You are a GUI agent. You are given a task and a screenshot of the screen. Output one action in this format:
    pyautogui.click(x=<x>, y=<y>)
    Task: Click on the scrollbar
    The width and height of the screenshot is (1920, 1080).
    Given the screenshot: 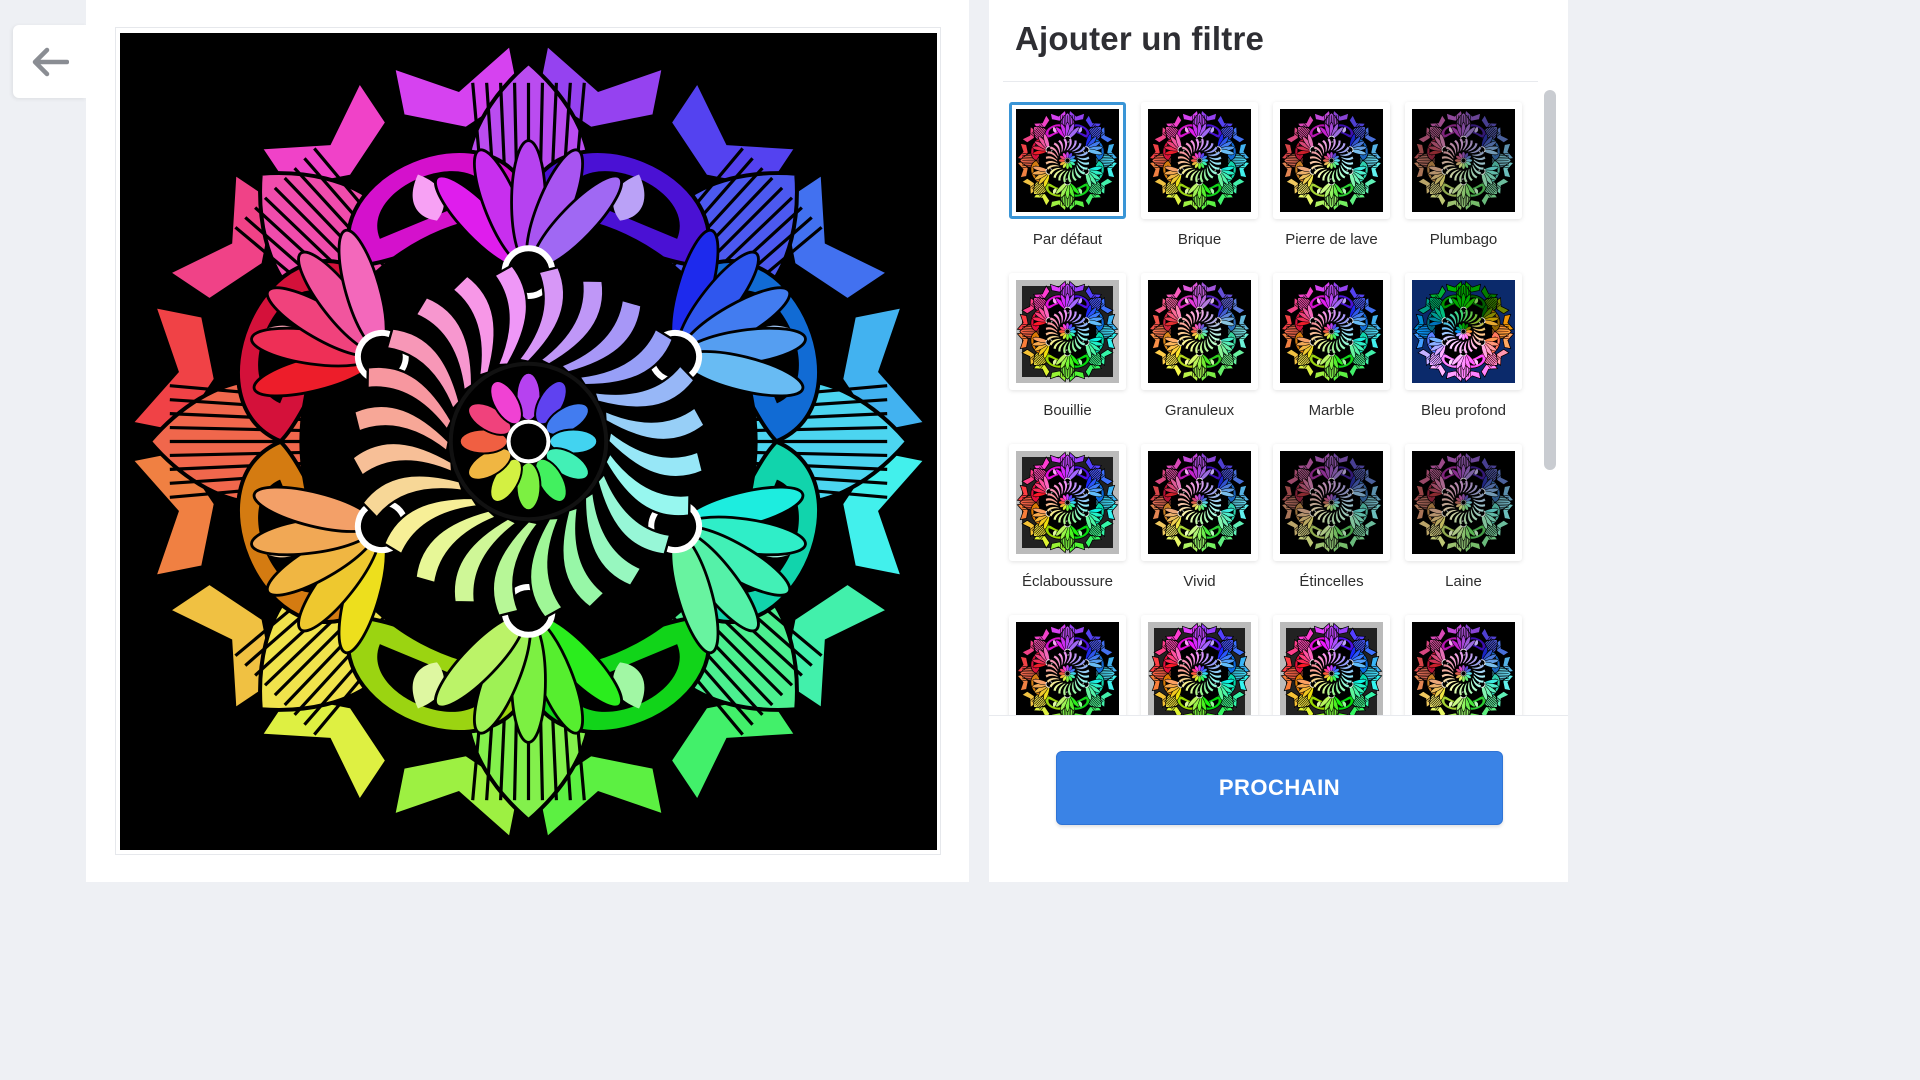 What is the action you would take?
    pyautogui.click(x=1550, y=402)
    